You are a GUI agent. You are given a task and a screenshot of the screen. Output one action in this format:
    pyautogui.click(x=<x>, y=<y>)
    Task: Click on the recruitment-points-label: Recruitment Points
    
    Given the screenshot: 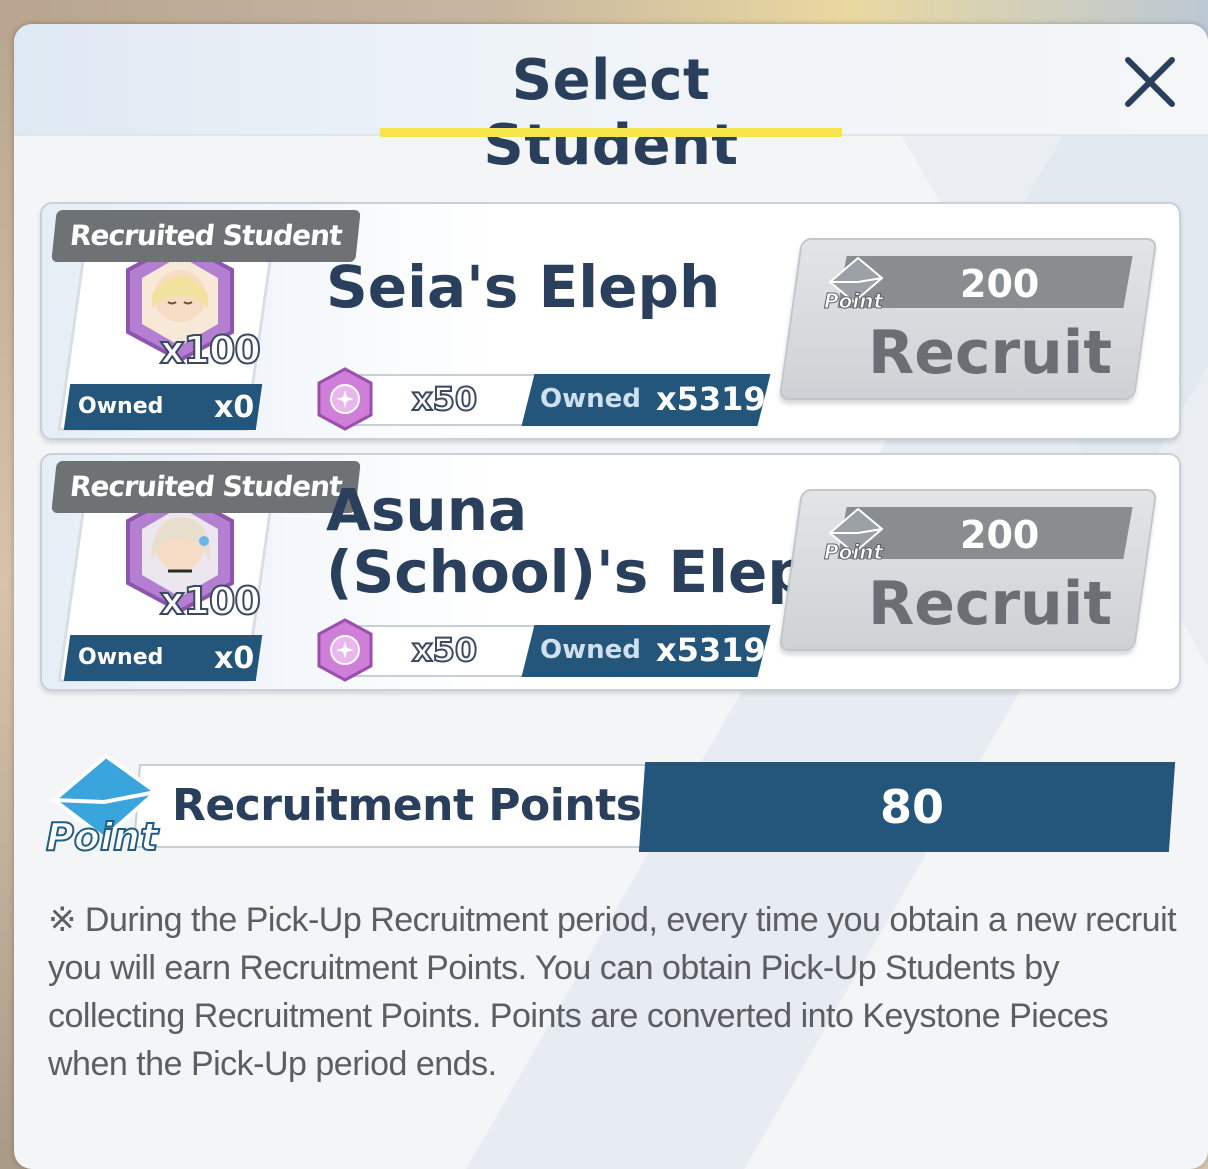 What is the action you would take?
    pyautogui.click(x=407, y=805)
    